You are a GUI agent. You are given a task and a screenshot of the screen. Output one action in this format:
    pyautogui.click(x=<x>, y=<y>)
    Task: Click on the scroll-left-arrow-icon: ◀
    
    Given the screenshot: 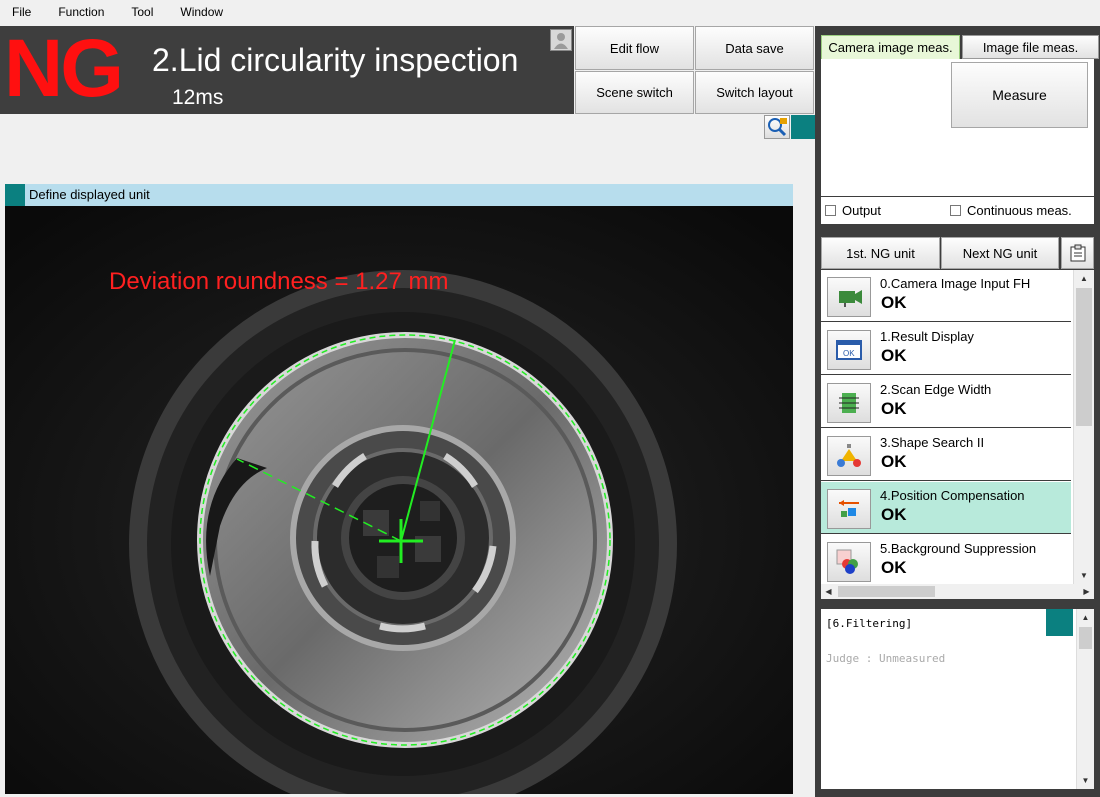 What is the action you would take?
    pyautogui.click(x=828, y=591)
    